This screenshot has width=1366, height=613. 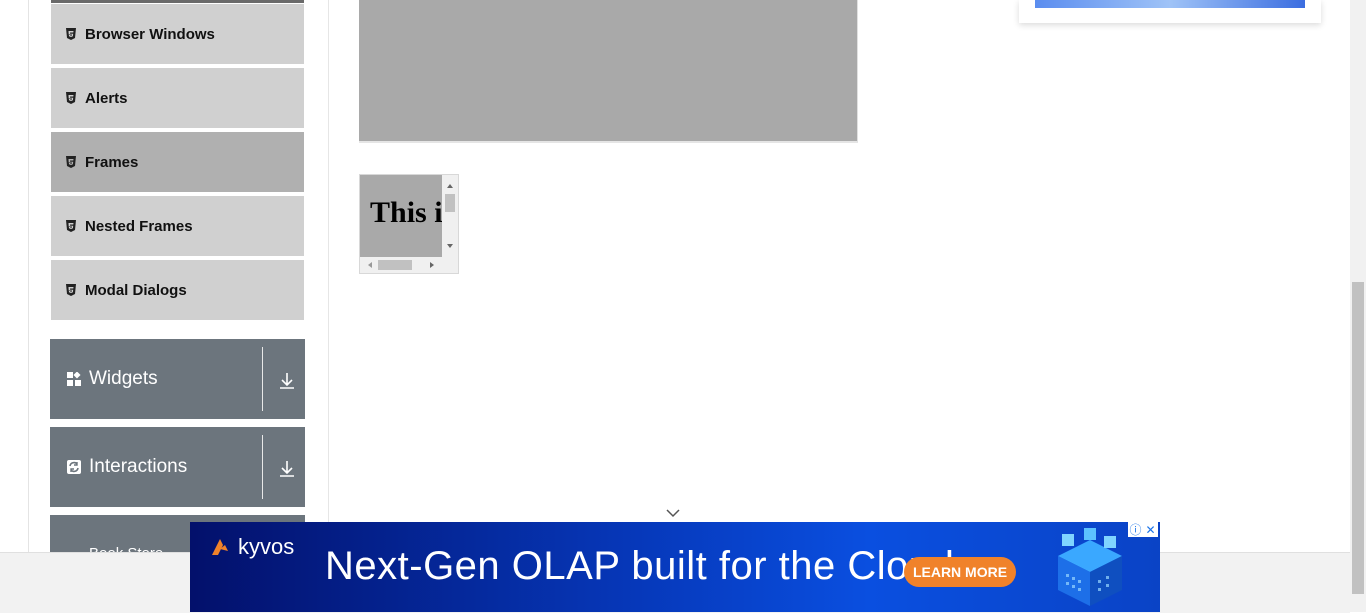 I want to click on sidebar-item-label: Nested Frames, so click(x=139, y=226).